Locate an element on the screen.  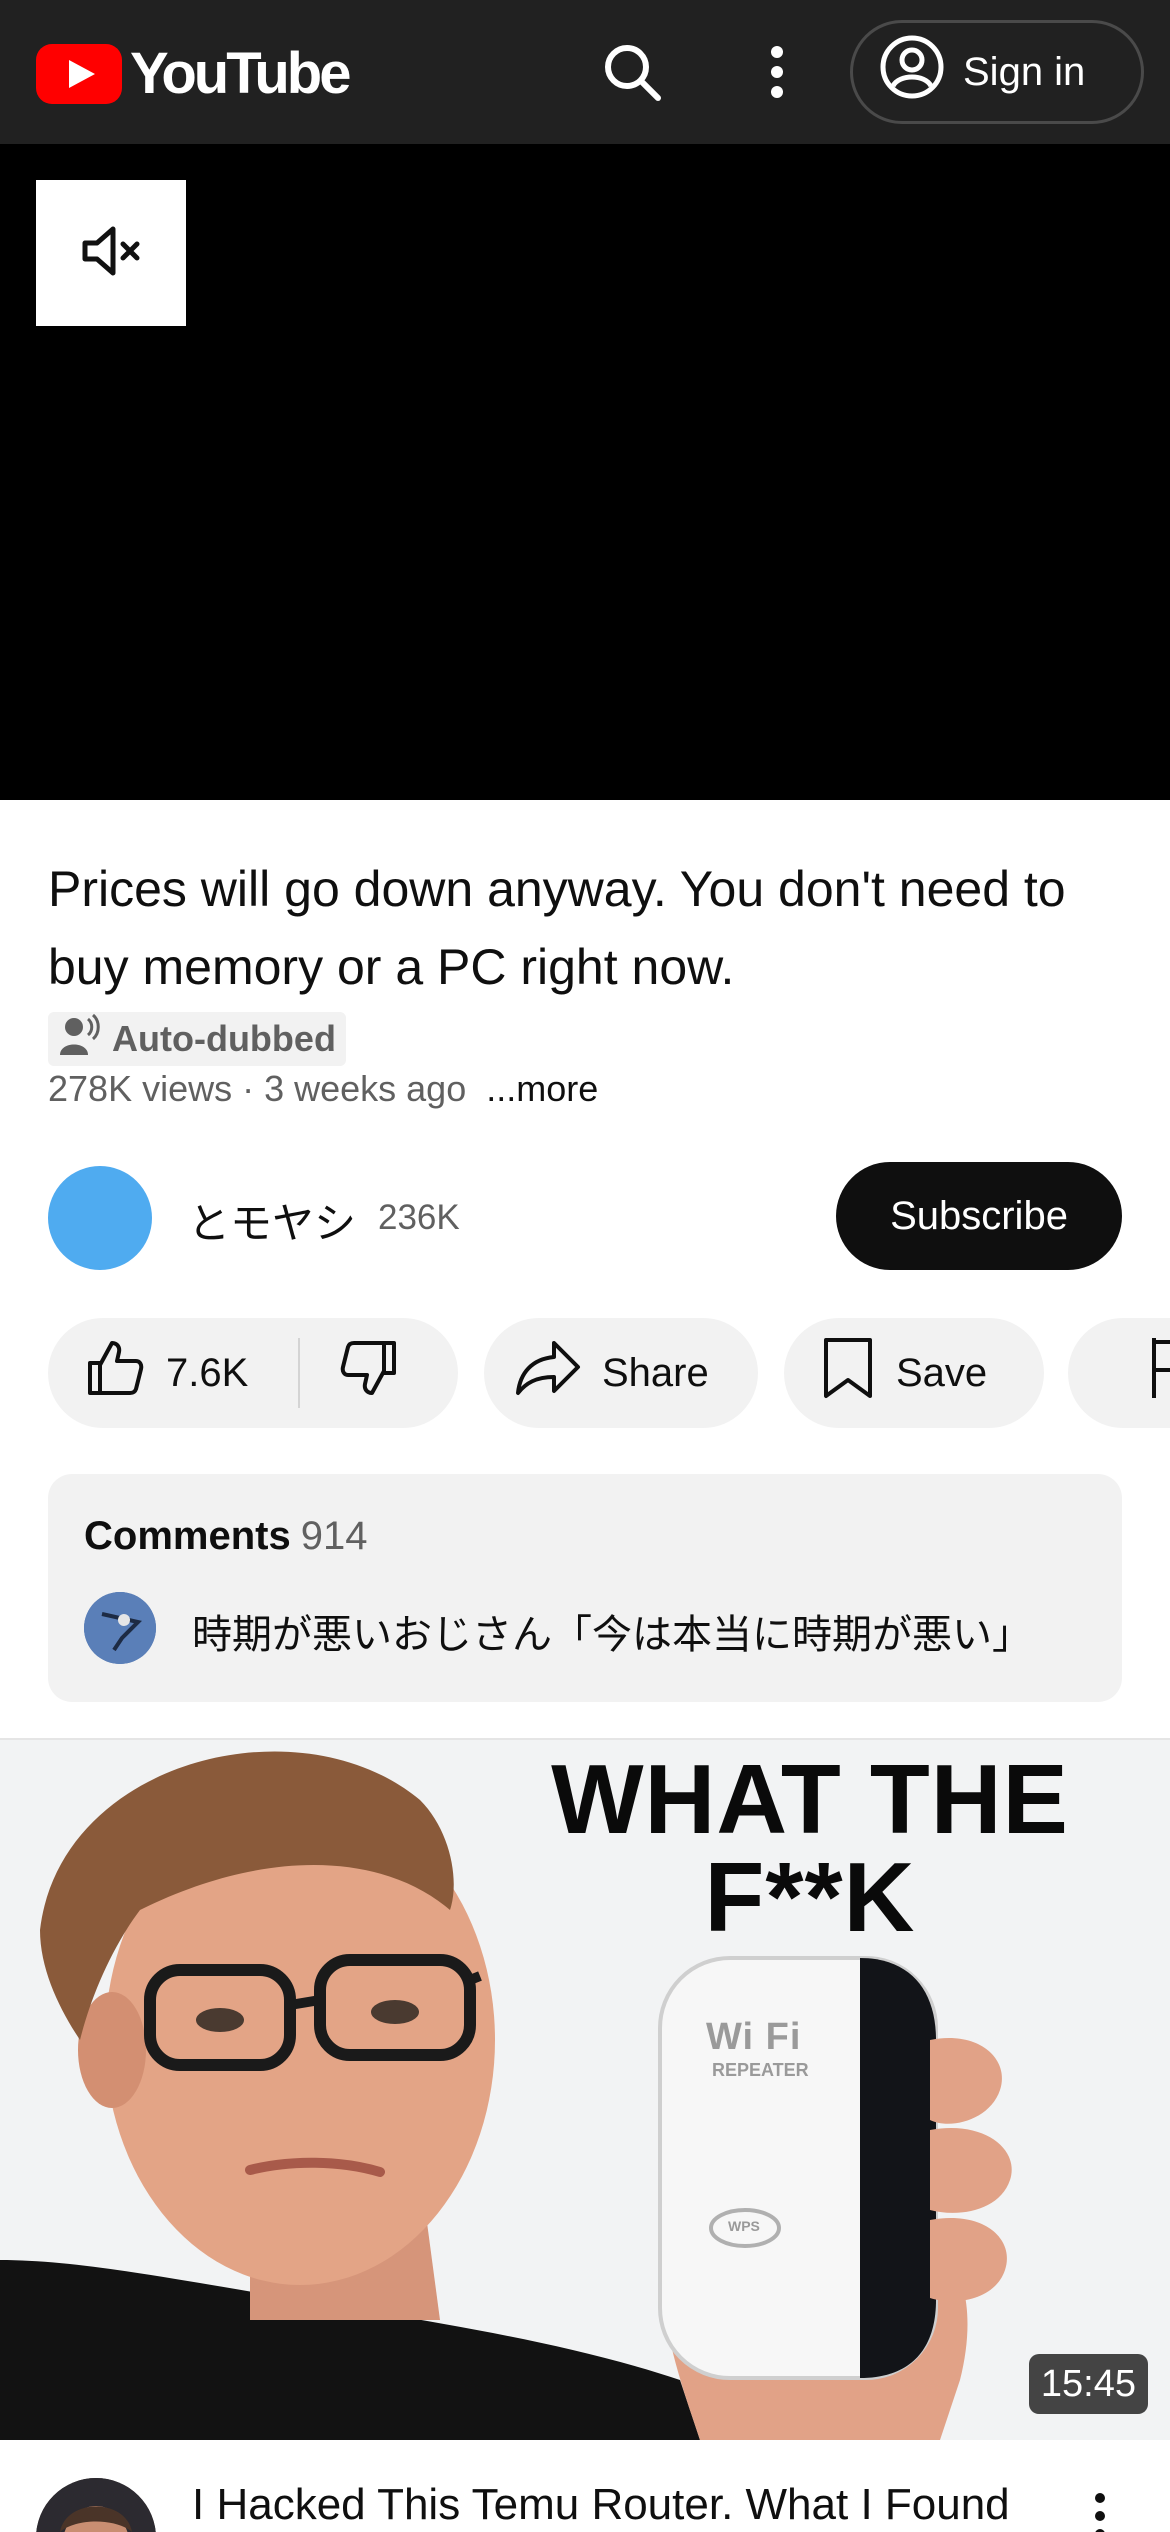
thumbs-up-icon is located at coordinates (115, 1373).